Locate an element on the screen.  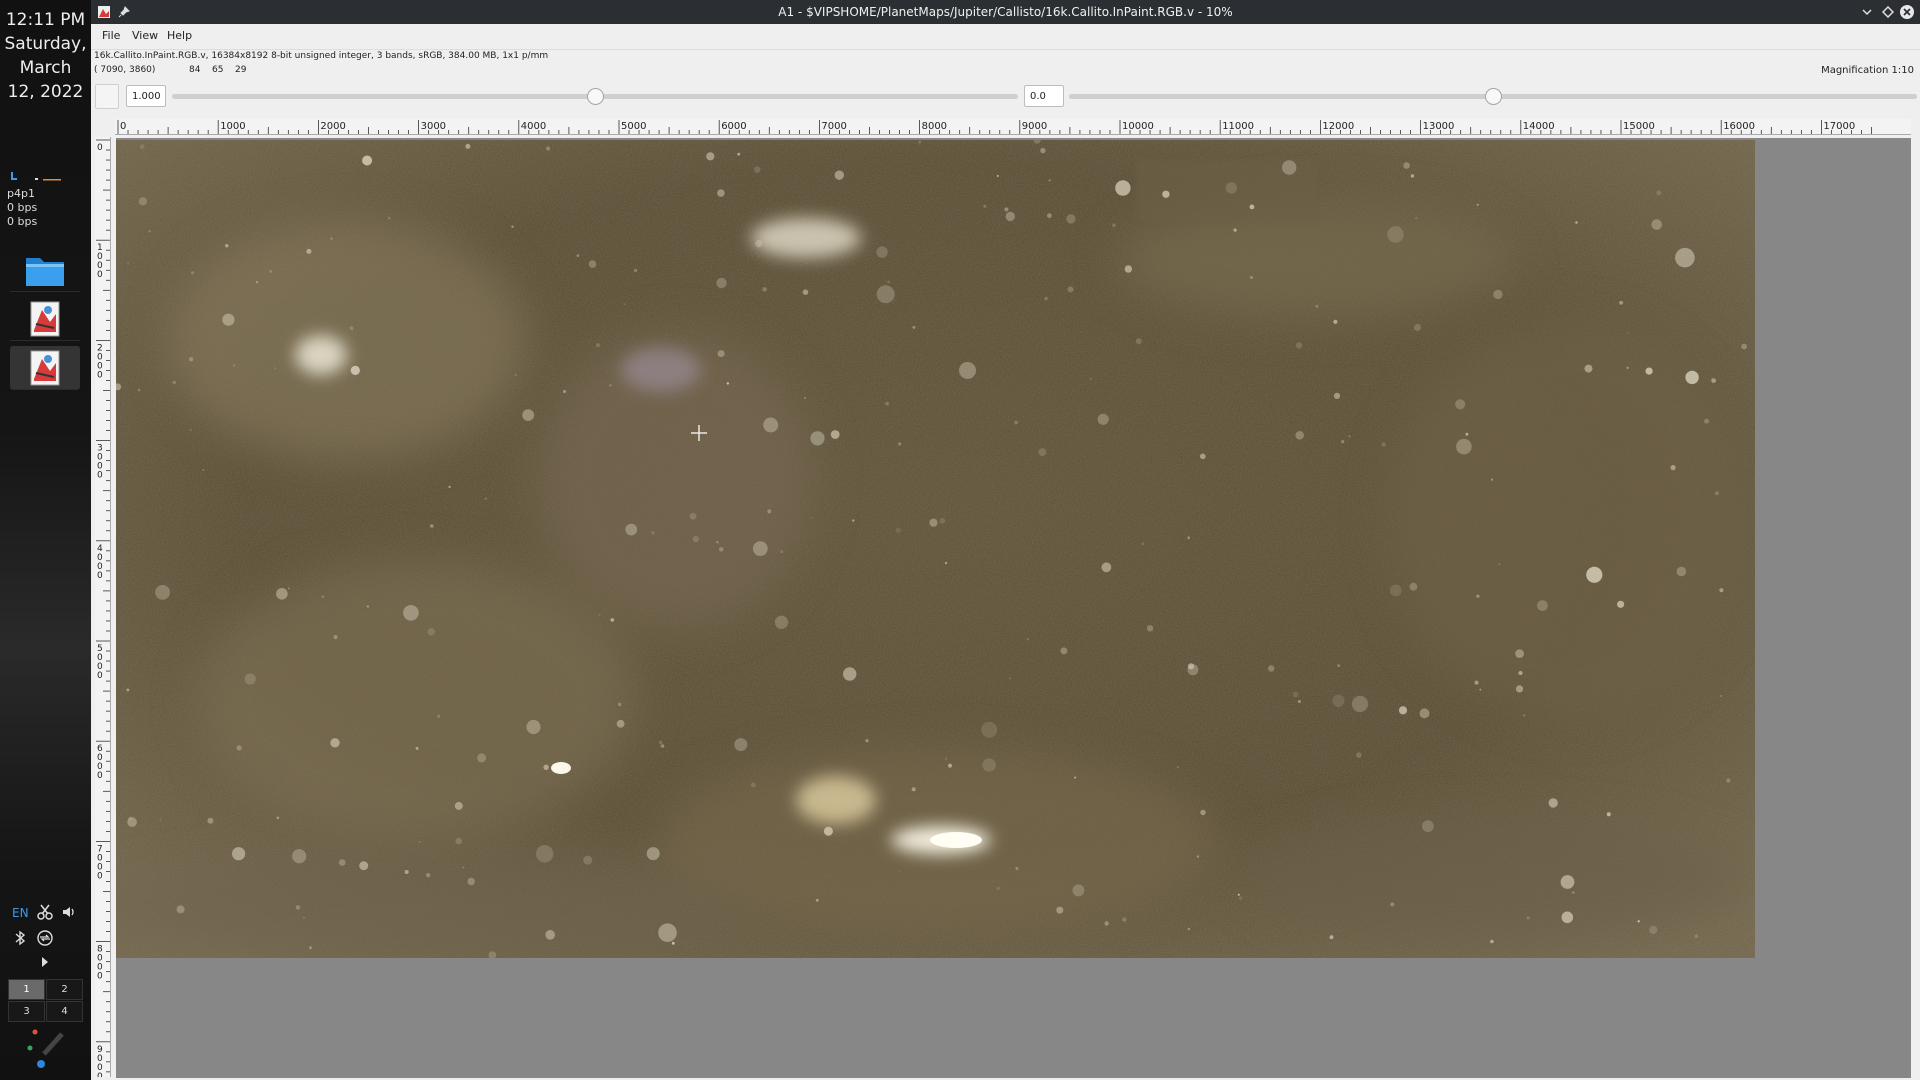
diamond-icon is located at coordinates (1888, 12).